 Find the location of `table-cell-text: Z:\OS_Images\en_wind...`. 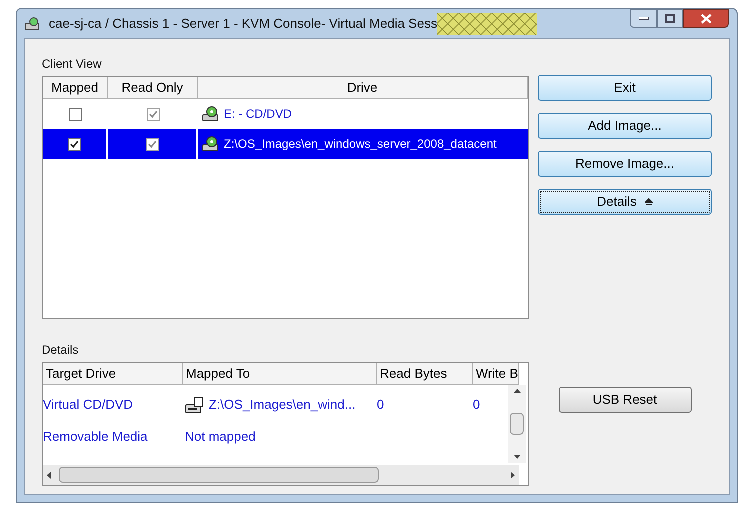

table-cell-text: Z:\OS_Images\en_wind... is located at coordinates (282, 405).